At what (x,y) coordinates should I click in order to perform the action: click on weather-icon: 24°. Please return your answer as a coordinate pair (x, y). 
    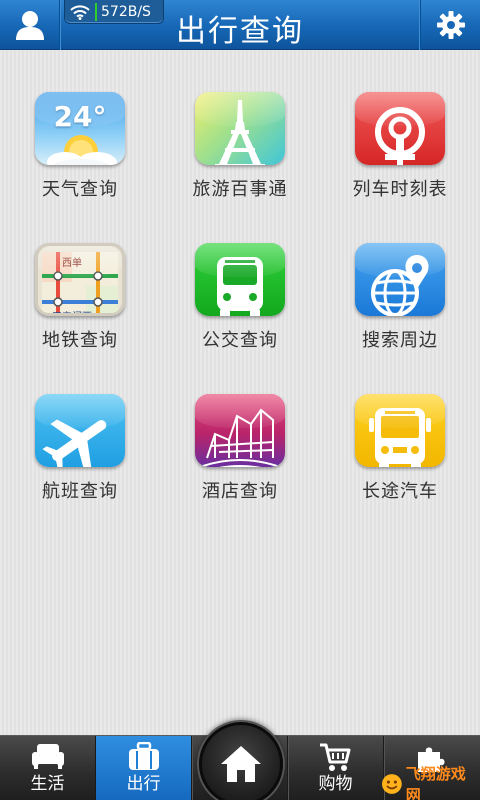
    Looking at the image, I should click on (80, 128).